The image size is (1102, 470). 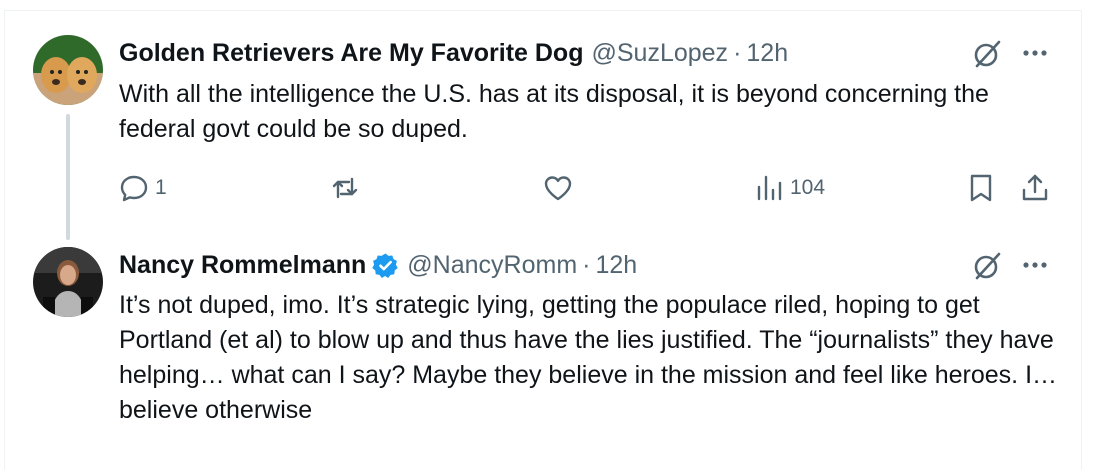 I want to click on bookmark-button, so click(x=981, y=188).